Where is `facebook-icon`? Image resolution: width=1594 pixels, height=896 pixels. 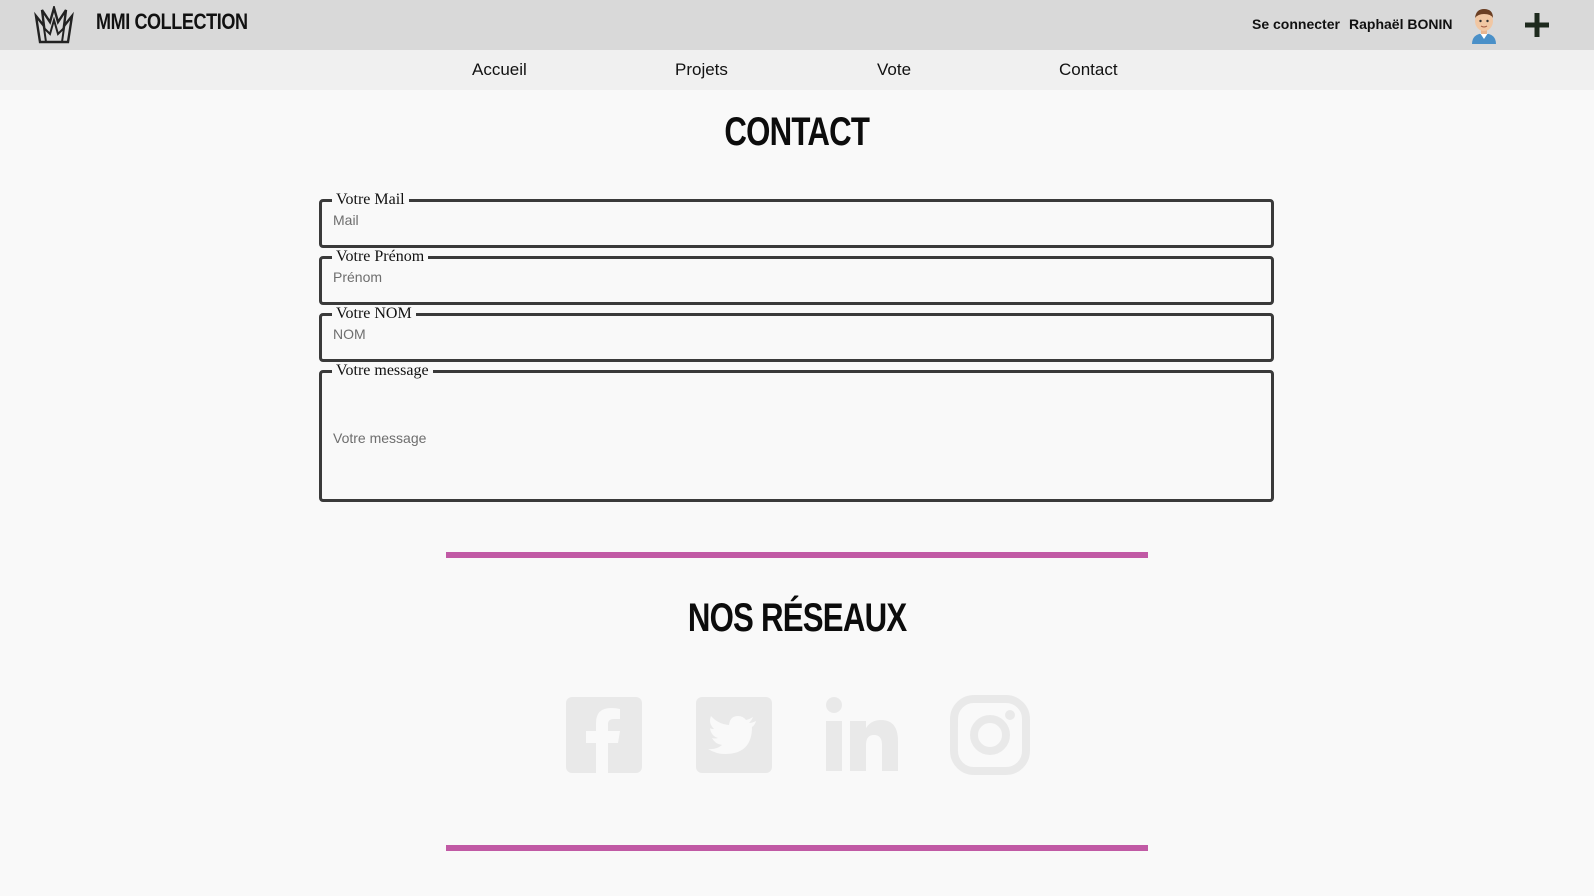 facebook-icon is located at coordinates (604, 735).